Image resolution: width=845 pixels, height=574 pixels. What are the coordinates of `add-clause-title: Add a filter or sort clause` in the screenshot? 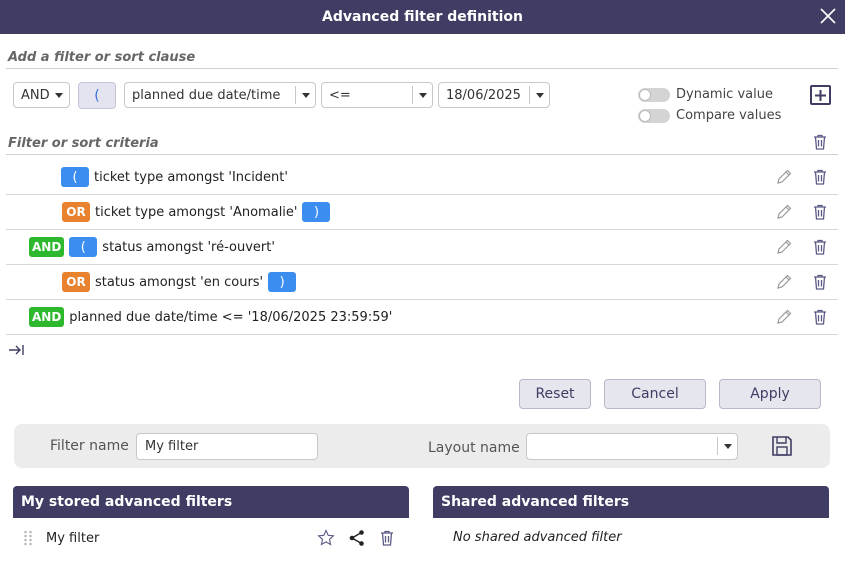 It's located at (102, 57).